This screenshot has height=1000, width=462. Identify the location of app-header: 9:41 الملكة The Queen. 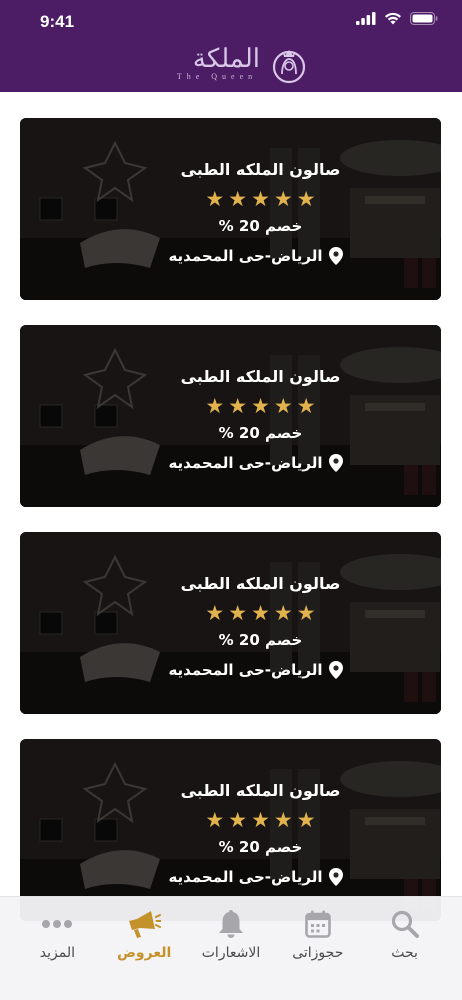
(231, 46).